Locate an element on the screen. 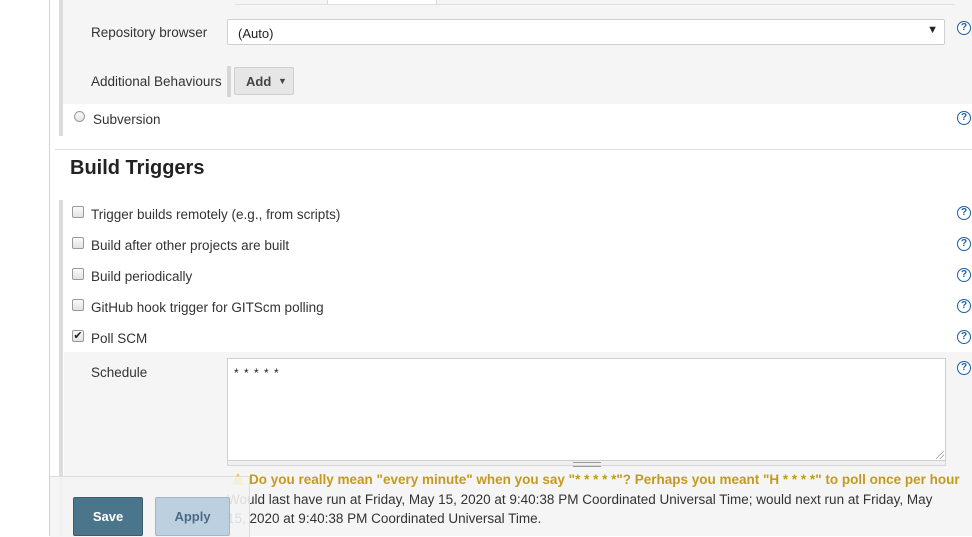 The image size is (972, 537). subversion-label: Subversion is located at coordinates (127, 119).